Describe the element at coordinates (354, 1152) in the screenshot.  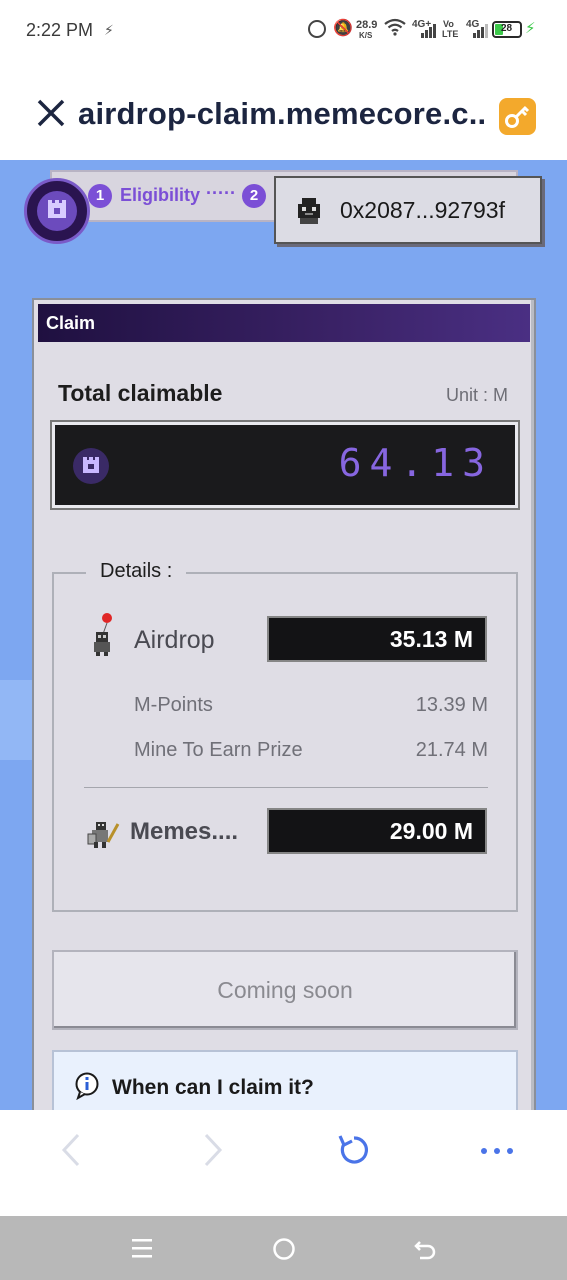
I see `reload-icon` at that location.